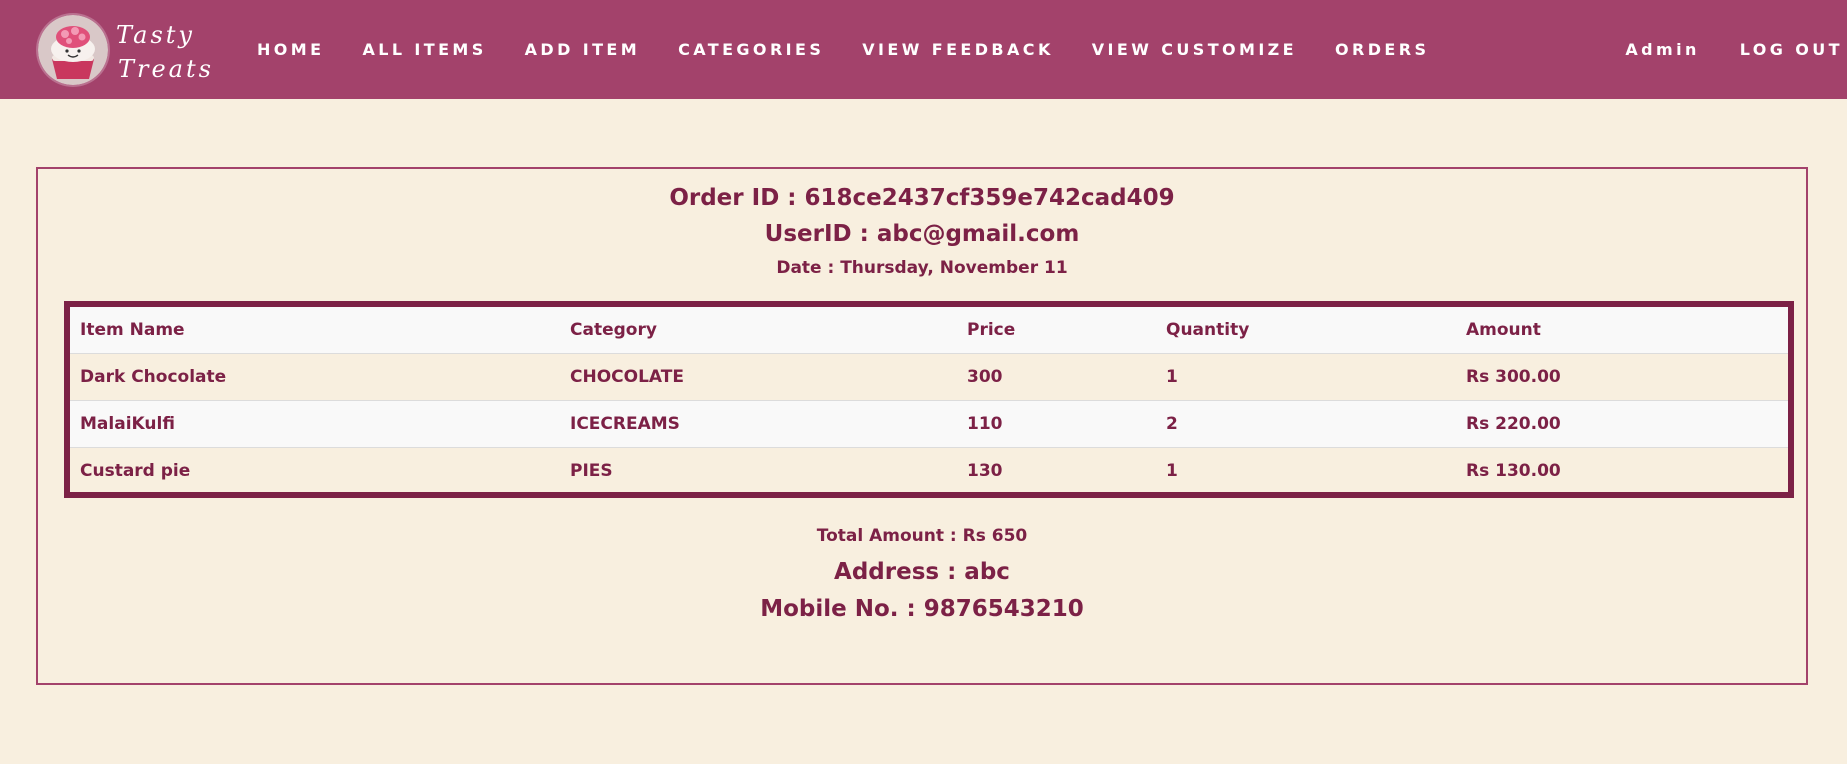 Image resolution: width=1847 pixels, height=764 pixels. I want to click on cell-category: ICECREAMS, so click(758, 424).